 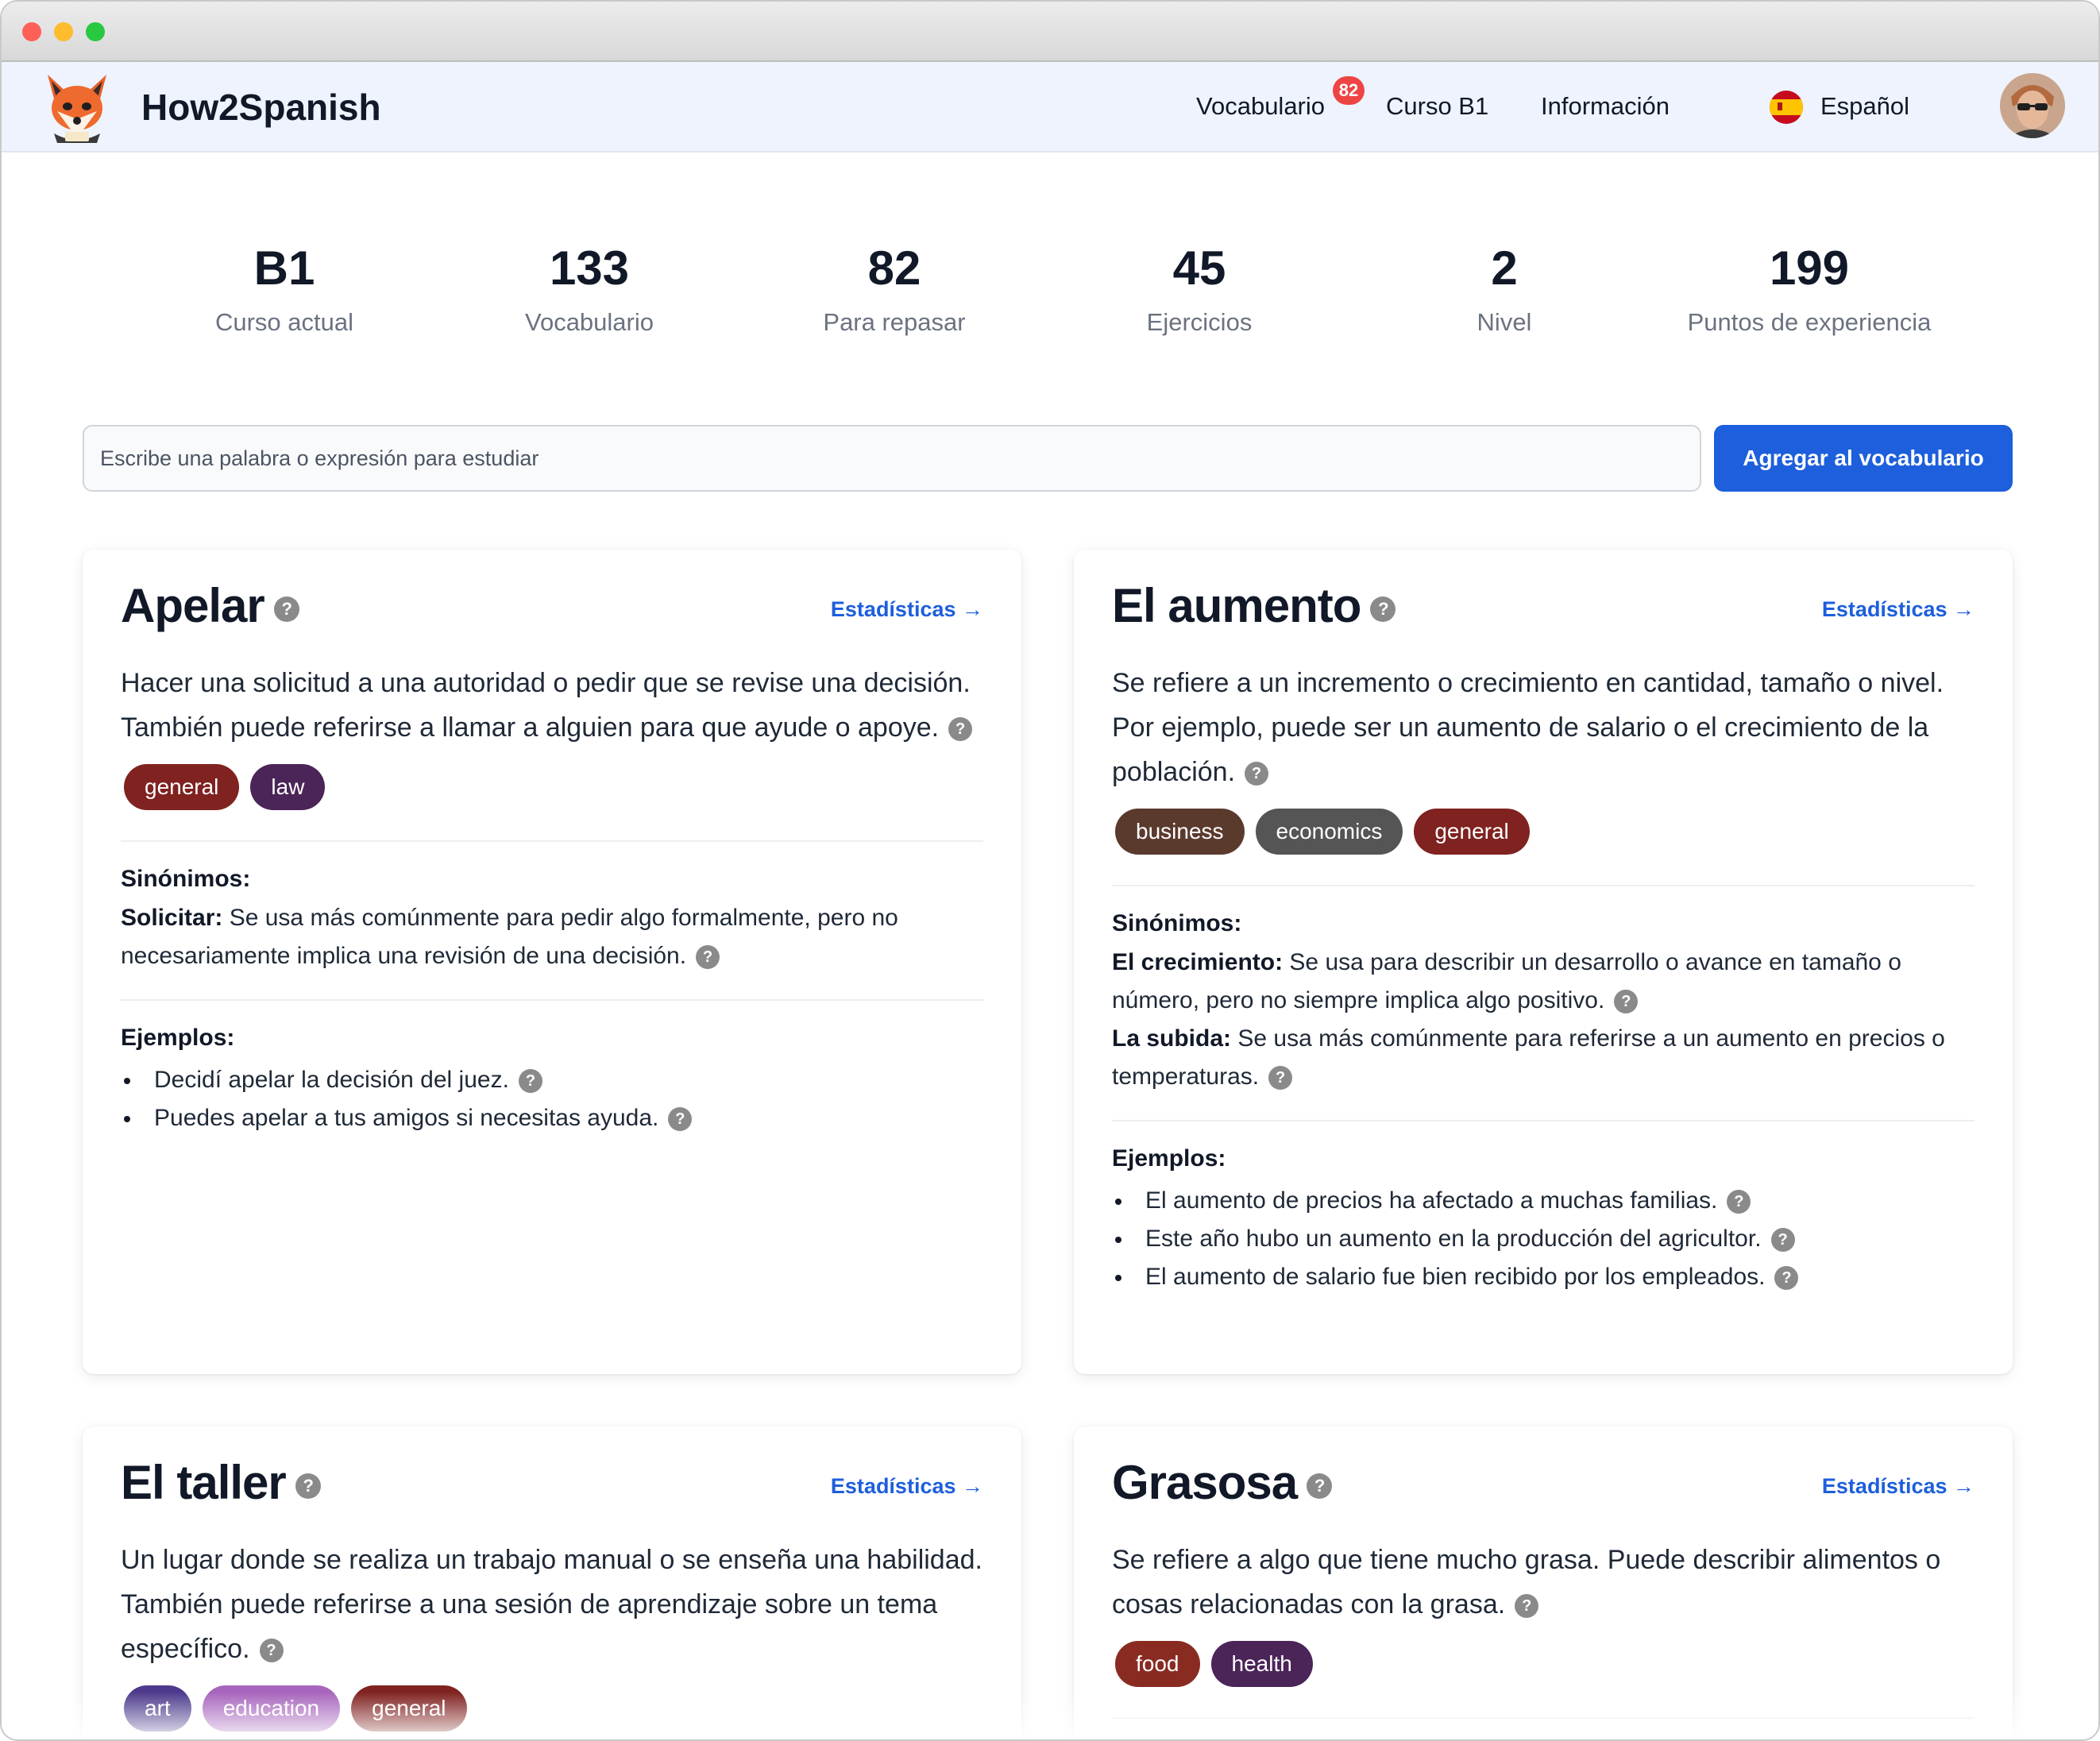 I want to click on stat-level: 2 Nivel, so click(x=1504, y=288).